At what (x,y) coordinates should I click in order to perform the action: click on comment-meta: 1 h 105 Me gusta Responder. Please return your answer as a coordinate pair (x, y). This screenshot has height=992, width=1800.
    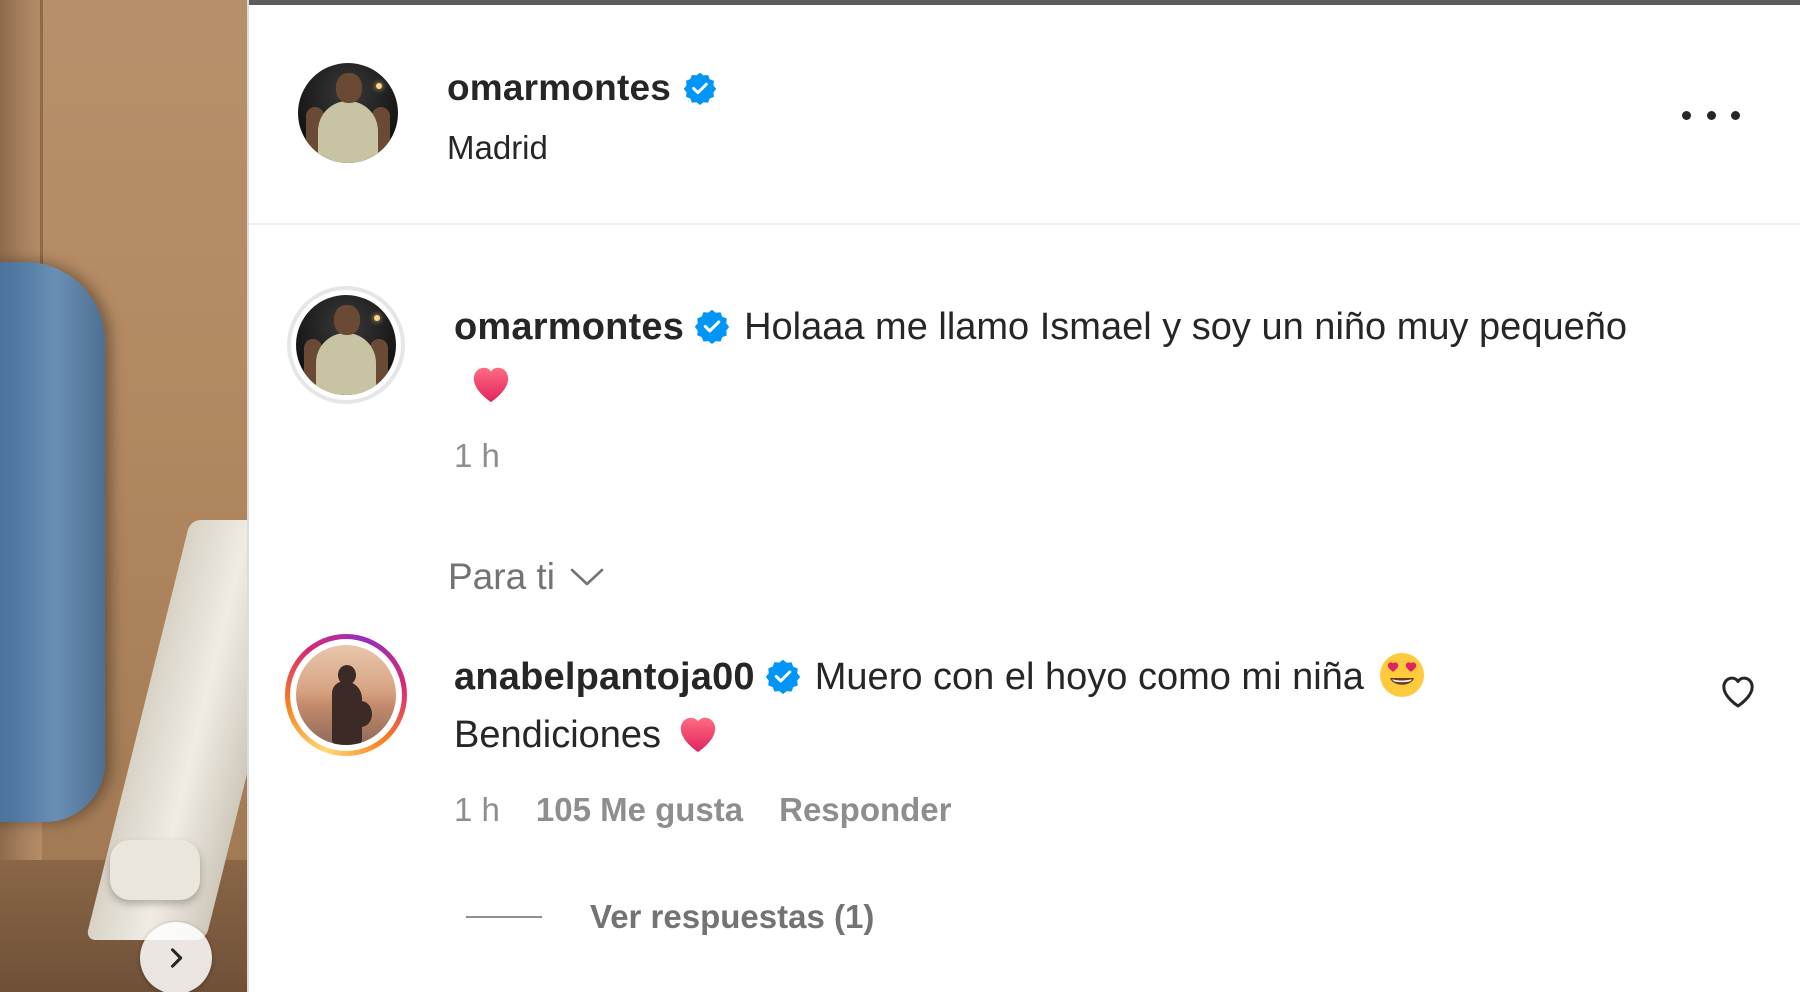
    Looking at the image, I should click on (703, 810).